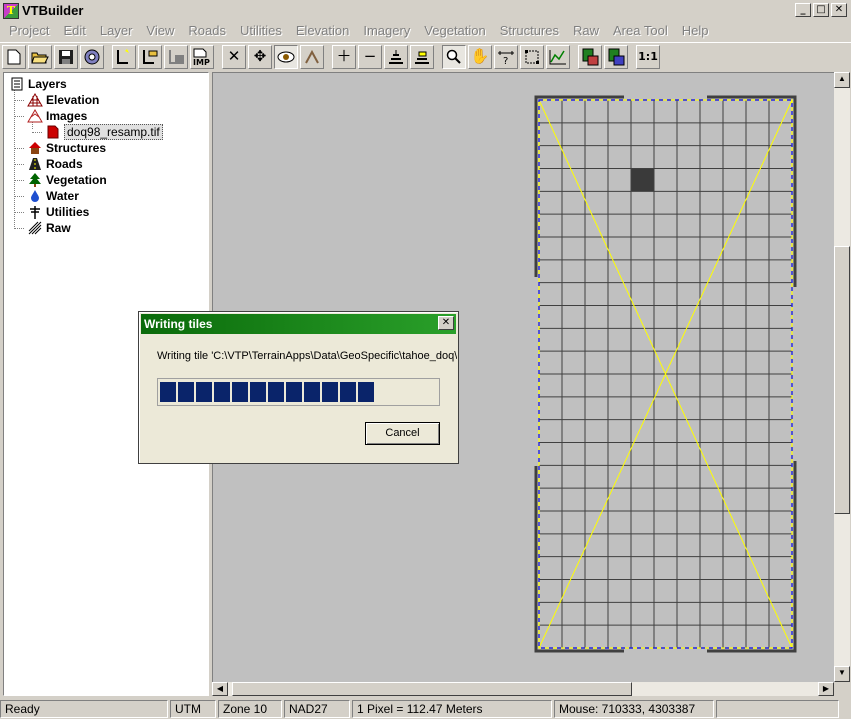 Image resolution: width=851 pixels, height=719 pixels. I want to click on tree-item-doq98: doq98_resamp.tif, so click(104, 132).